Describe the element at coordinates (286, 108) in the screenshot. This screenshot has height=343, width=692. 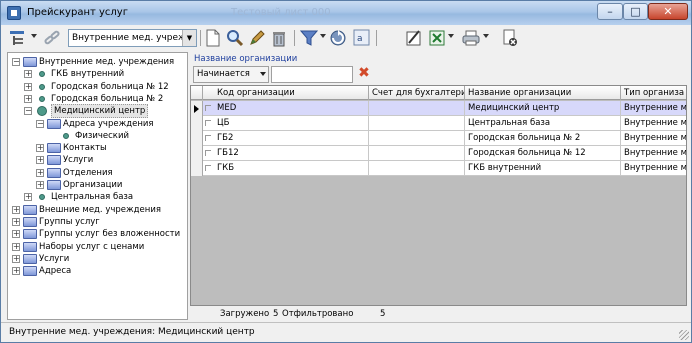
I see `cell-code: MED` at that location.